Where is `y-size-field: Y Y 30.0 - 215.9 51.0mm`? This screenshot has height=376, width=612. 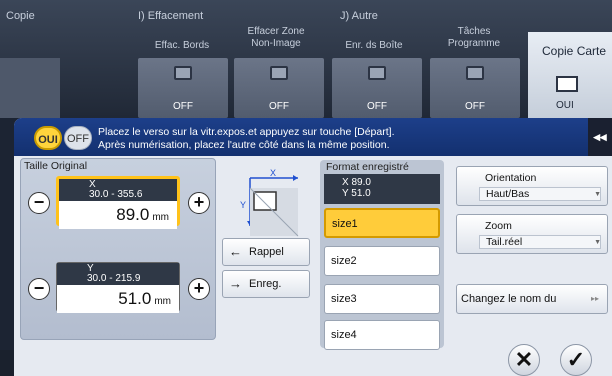 y-size-field: Y Y 30.0 - 215.9 51.0mm is located at coordinates (118, 287).